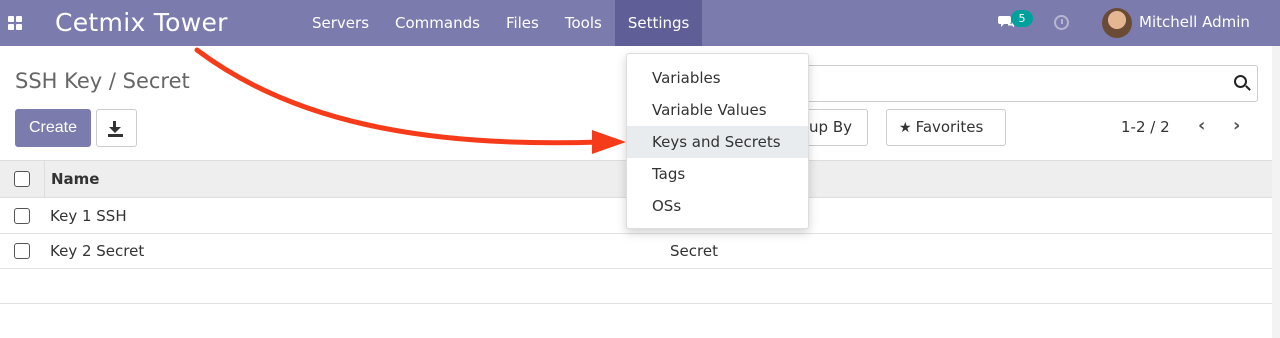 The width and height of the screenshot is (1280, 338). I want to click on menu-files: Files, so click(522, 23).